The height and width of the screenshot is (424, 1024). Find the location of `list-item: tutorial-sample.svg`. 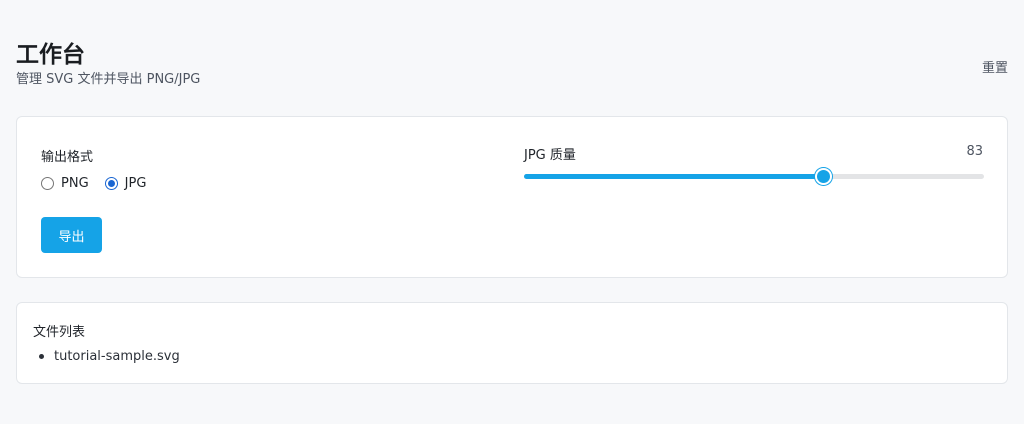

list-item: tutorial-sample.svg is located at coordinates (109, 356).